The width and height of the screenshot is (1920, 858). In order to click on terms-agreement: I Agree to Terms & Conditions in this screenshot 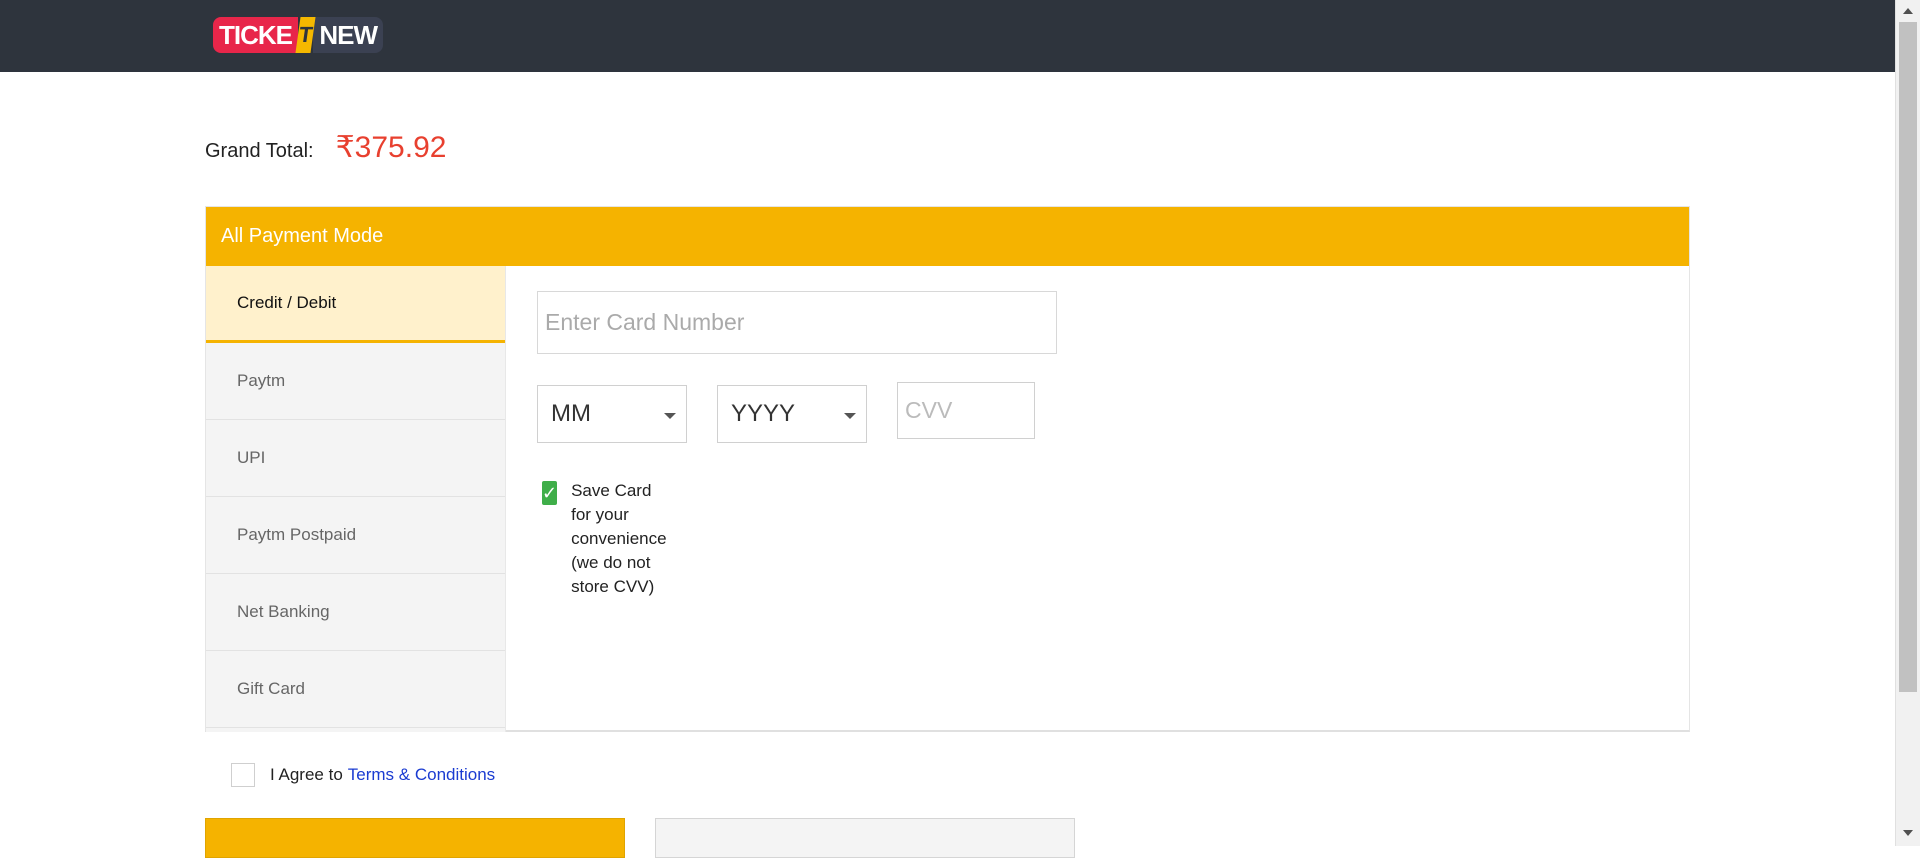, I will do `click(363, 775)`.